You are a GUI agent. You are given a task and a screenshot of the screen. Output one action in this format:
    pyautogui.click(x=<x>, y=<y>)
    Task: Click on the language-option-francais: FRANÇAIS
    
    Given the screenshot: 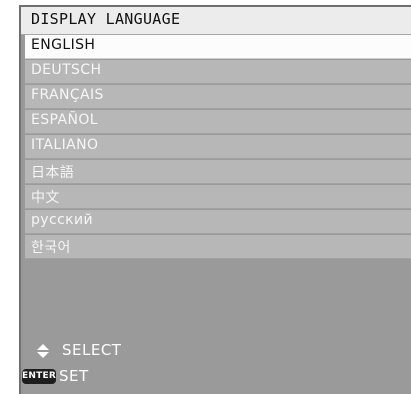 What is the action you would take?
    pyautogui.click(x=218, y=97)
    